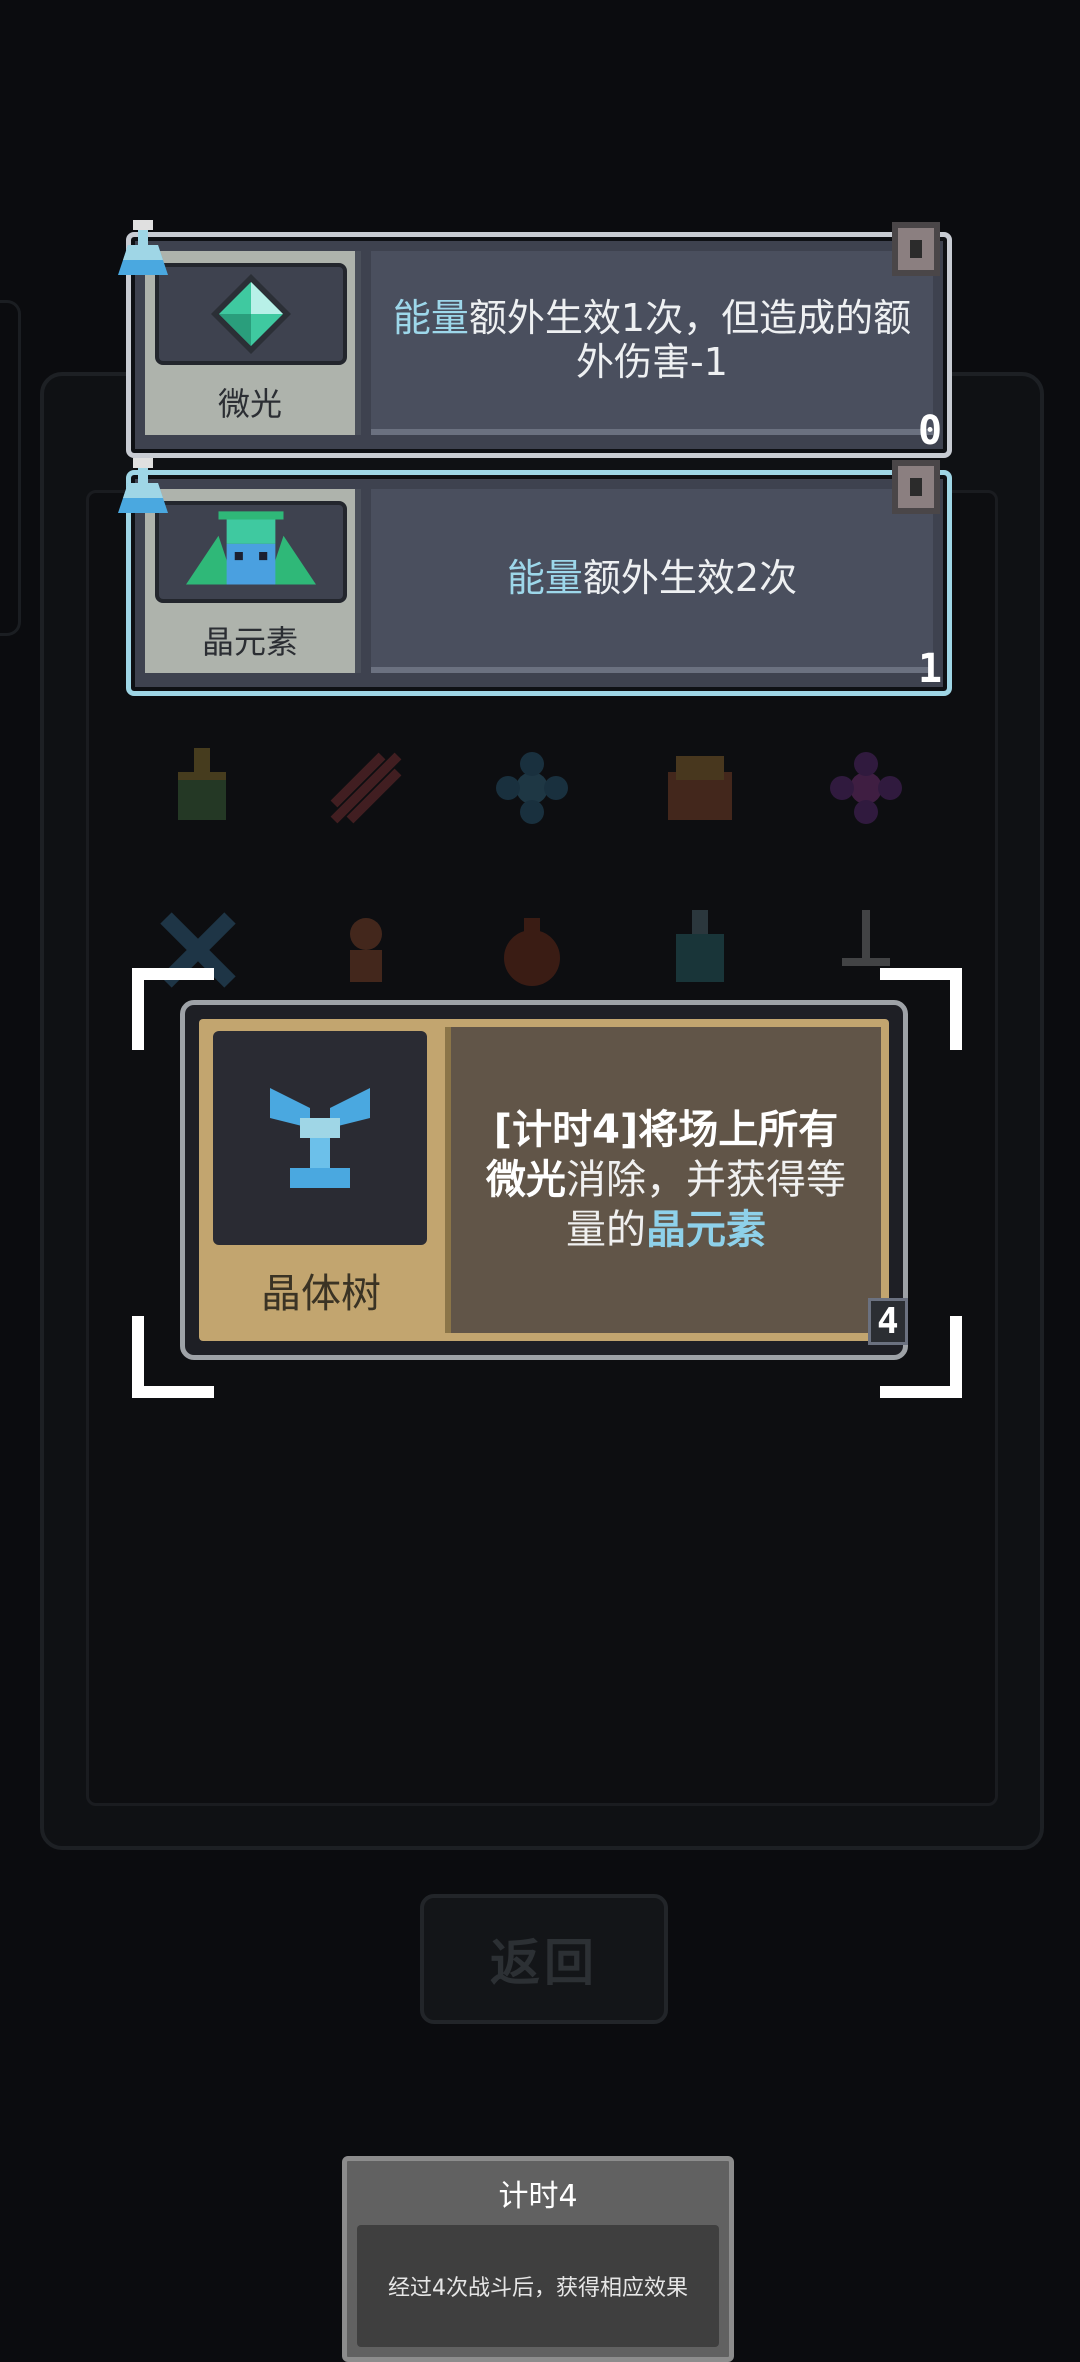 This screenshot has height=2362, width=1080. I want to click on relic-info: 晶体树, so click(321, 1180).